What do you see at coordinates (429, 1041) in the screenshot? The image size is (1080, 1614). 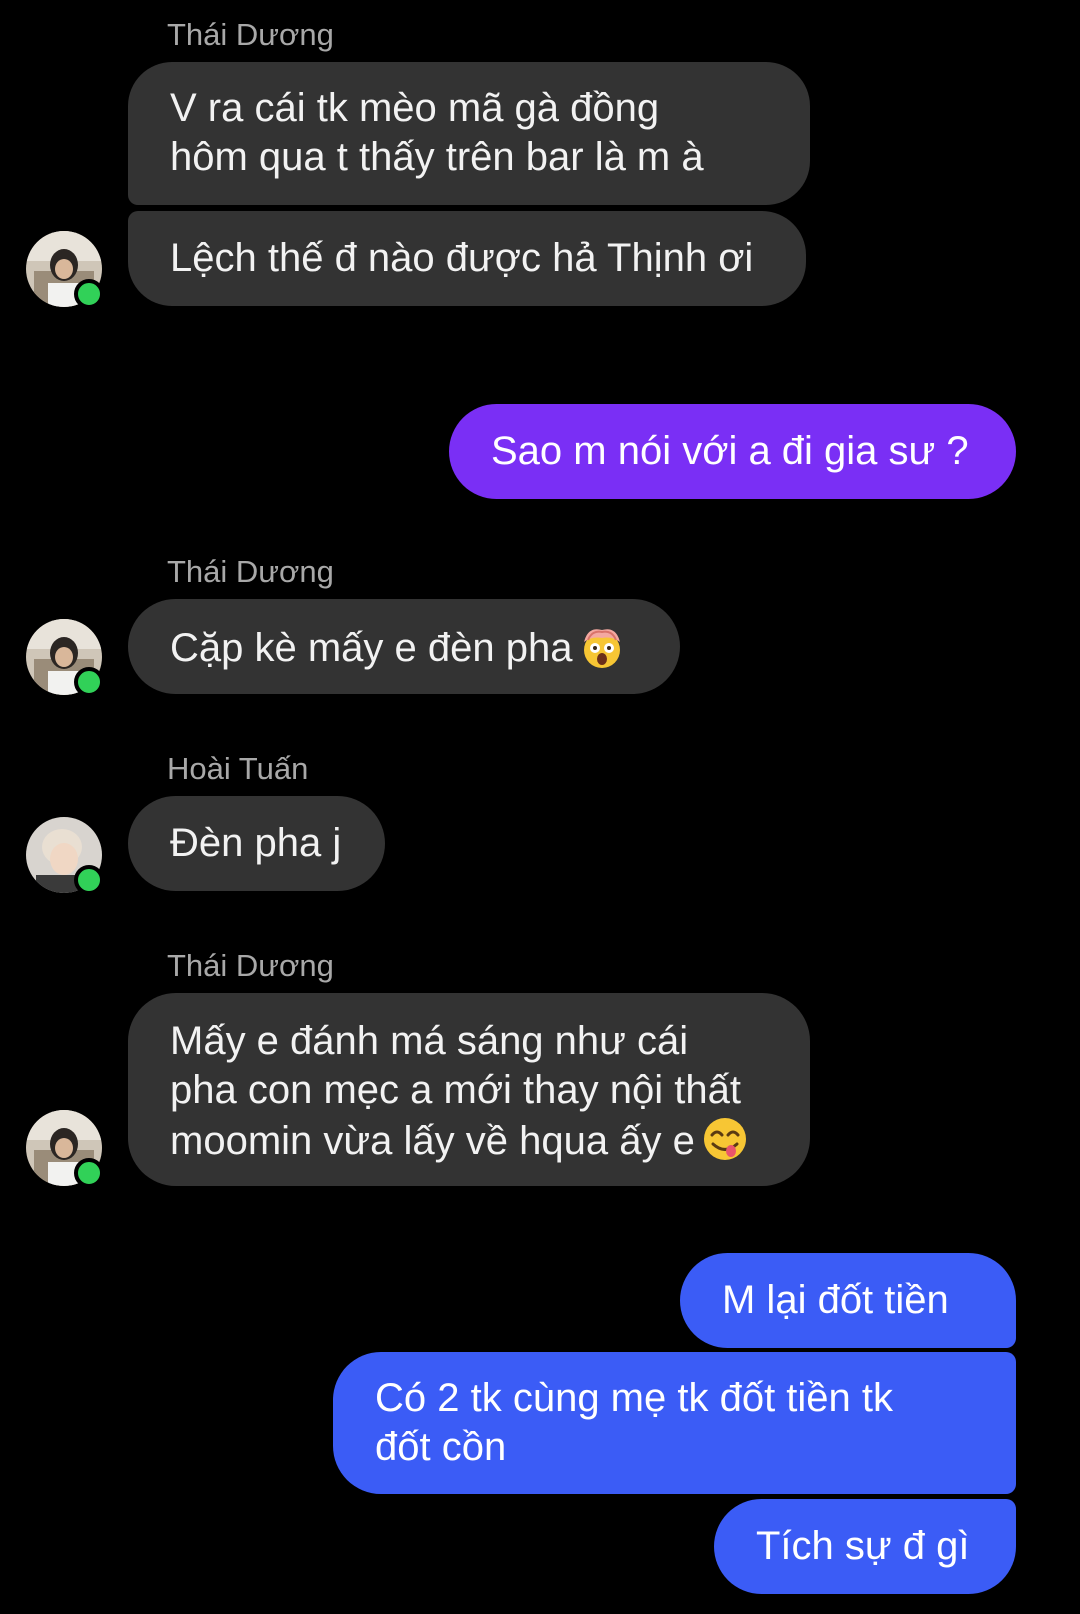 I see `message-text: Mấy e đánh má sáng như cái` at bounding box center [429, 1041].